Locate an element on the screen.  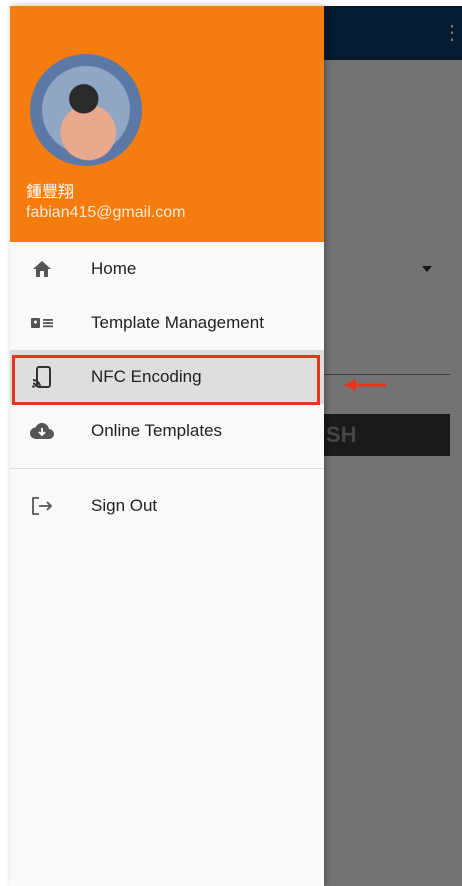
menu-item-online-templates: Online Templates is located at coordinates (167, 431).